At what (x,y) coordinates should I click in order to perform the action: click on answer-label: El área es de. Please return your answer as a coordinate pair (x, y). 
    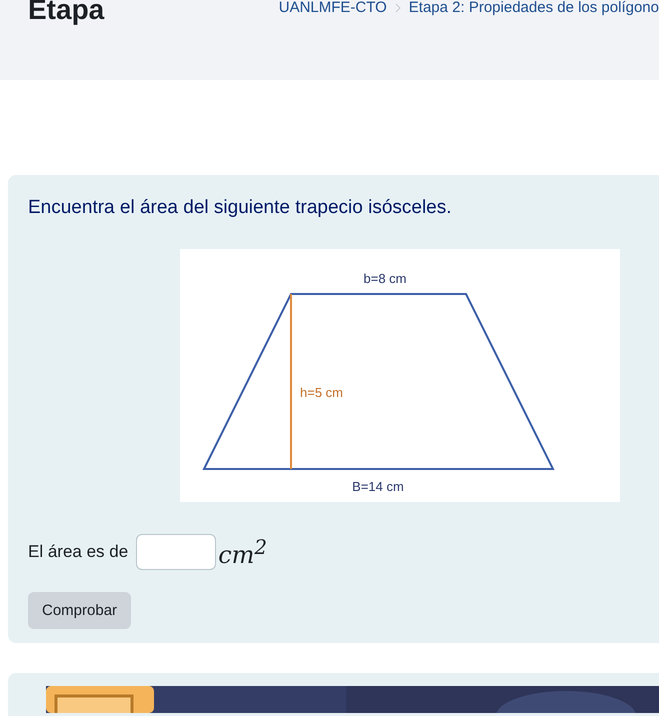
    Looking at the image, I should click on (78, 552).